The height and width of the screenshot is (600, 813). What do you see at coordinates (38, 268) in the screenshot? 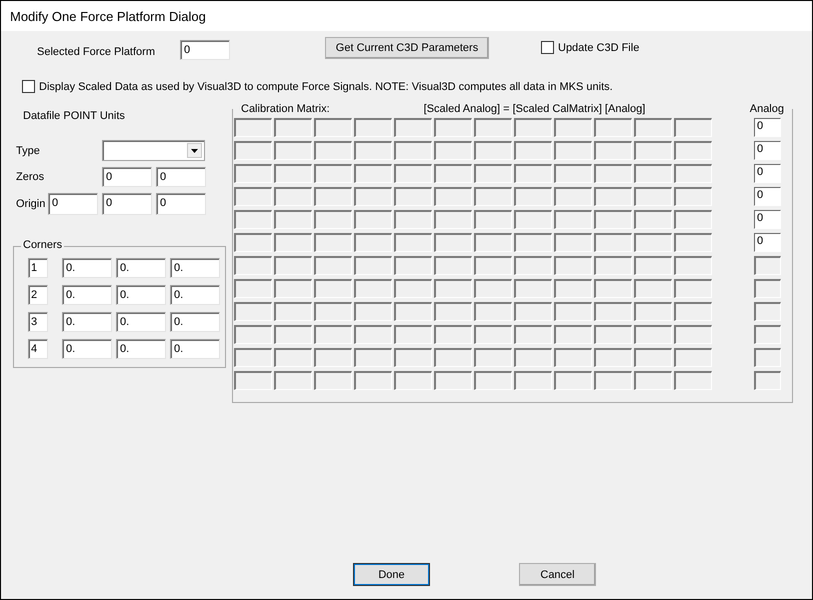
I see `corner-number: 1` at bounding box center [38, 268].